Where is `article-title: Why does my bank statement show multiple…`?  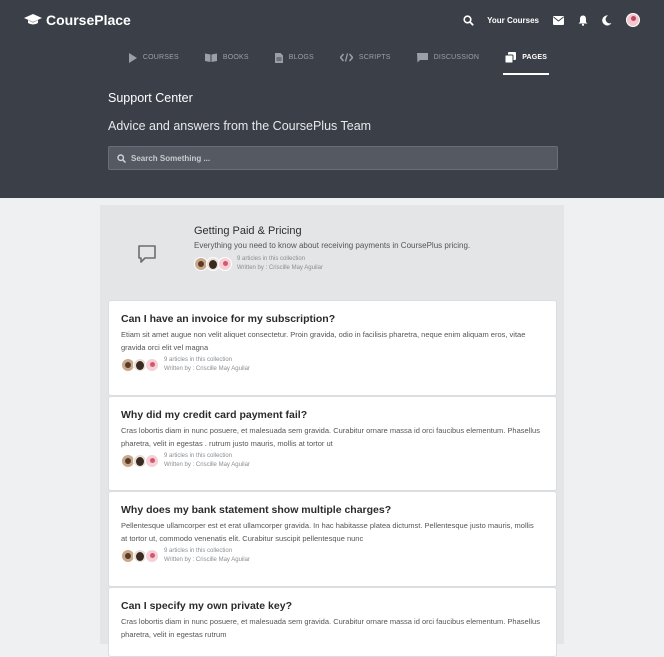
article-title: Why does my bank statement show multiple… is located at coordinates (332, 510).